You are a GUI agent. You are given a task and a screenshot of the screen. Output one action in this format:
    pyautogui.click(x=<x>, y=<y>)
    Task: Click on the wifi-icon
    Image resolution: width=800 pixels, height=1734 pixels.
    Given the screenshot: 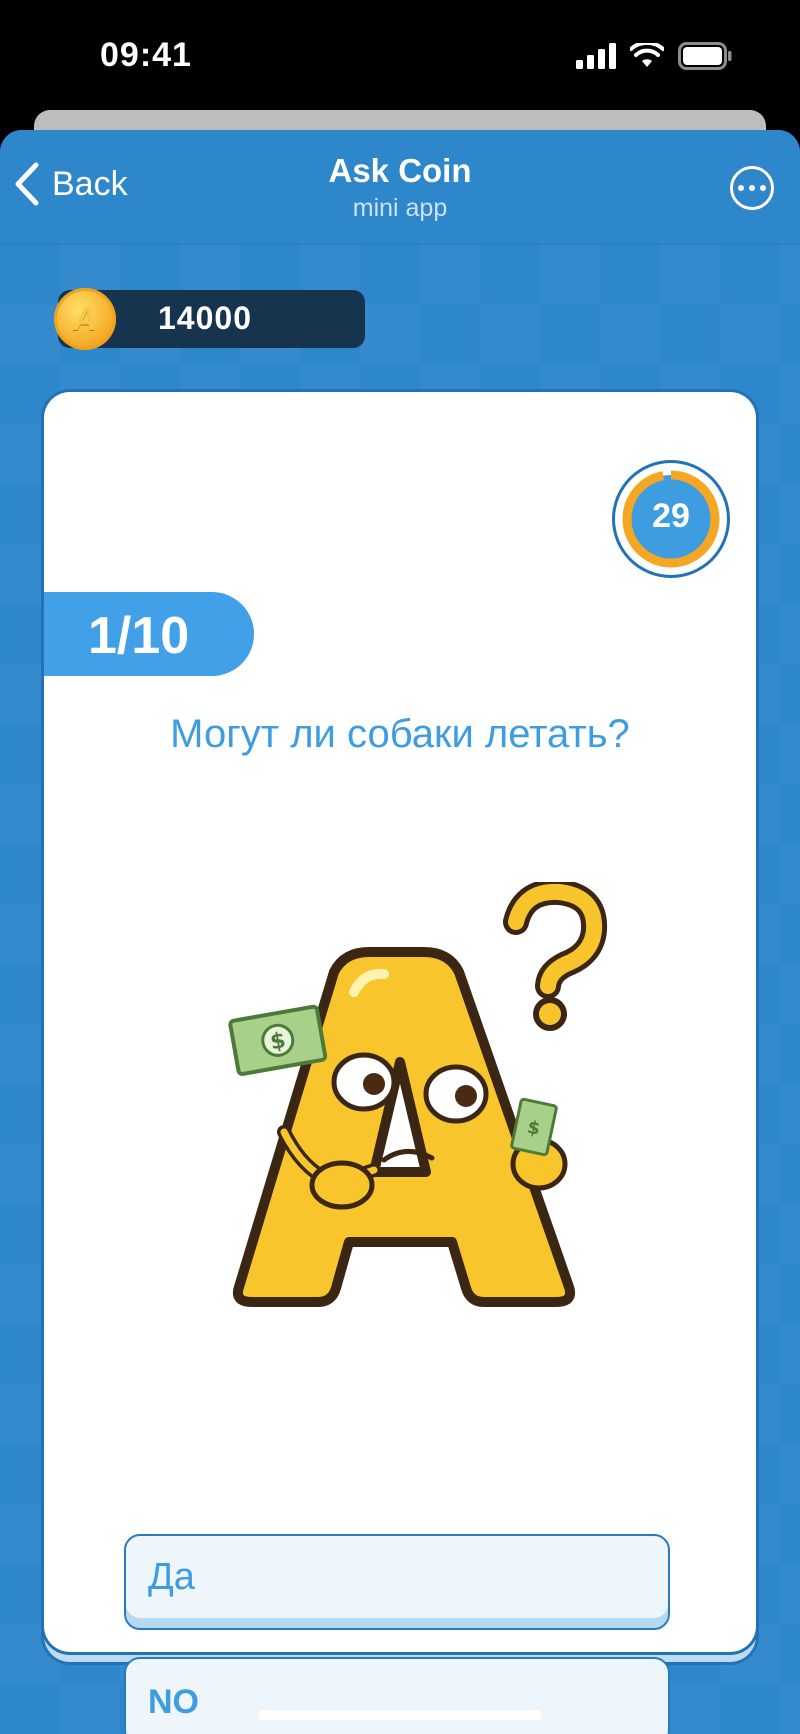 What is the action you would take?
    pyautogui.click(x=647, y=55)
    